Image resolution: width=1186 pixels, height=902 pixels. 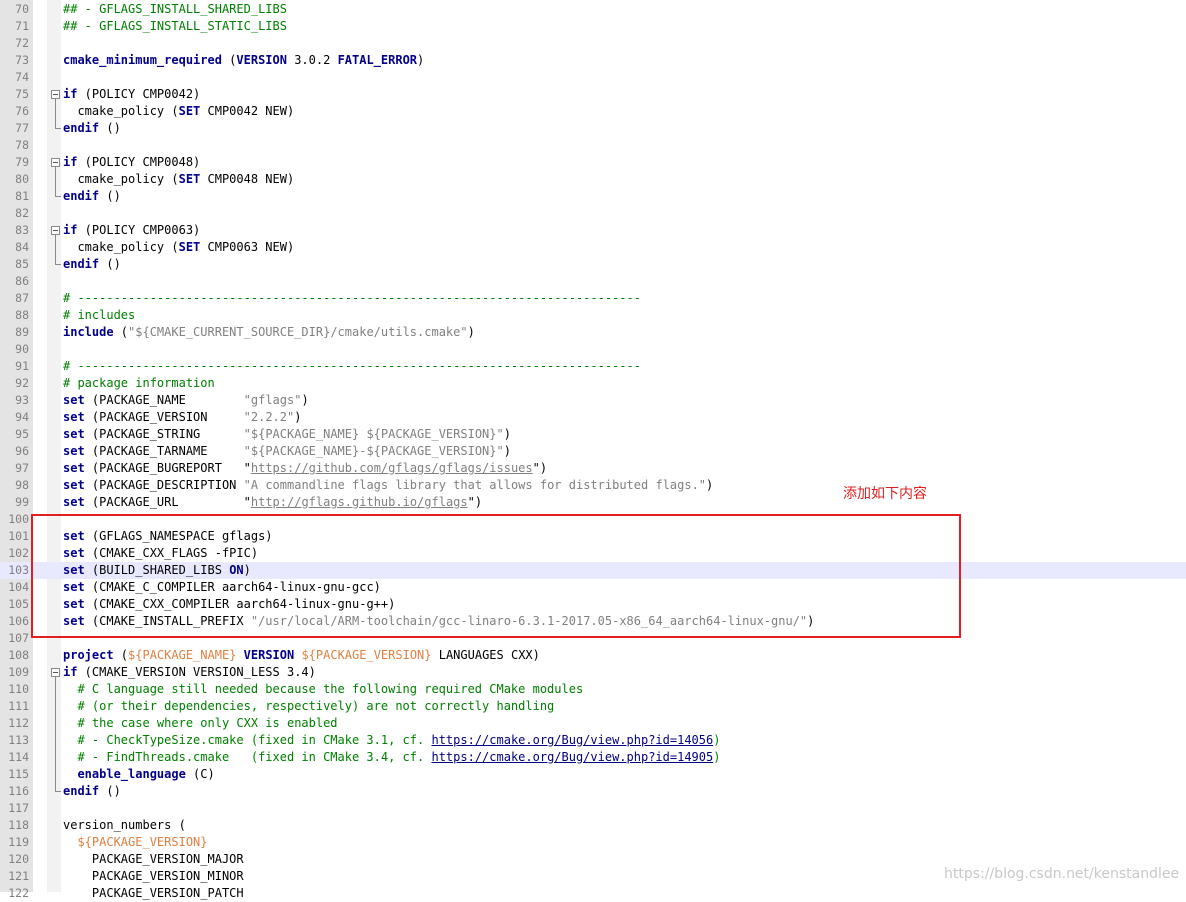 What do you see at coordinates (269, 417) in the screenshot?
I see `code-token: "2.2.2"` at bounding box center [269, 417].